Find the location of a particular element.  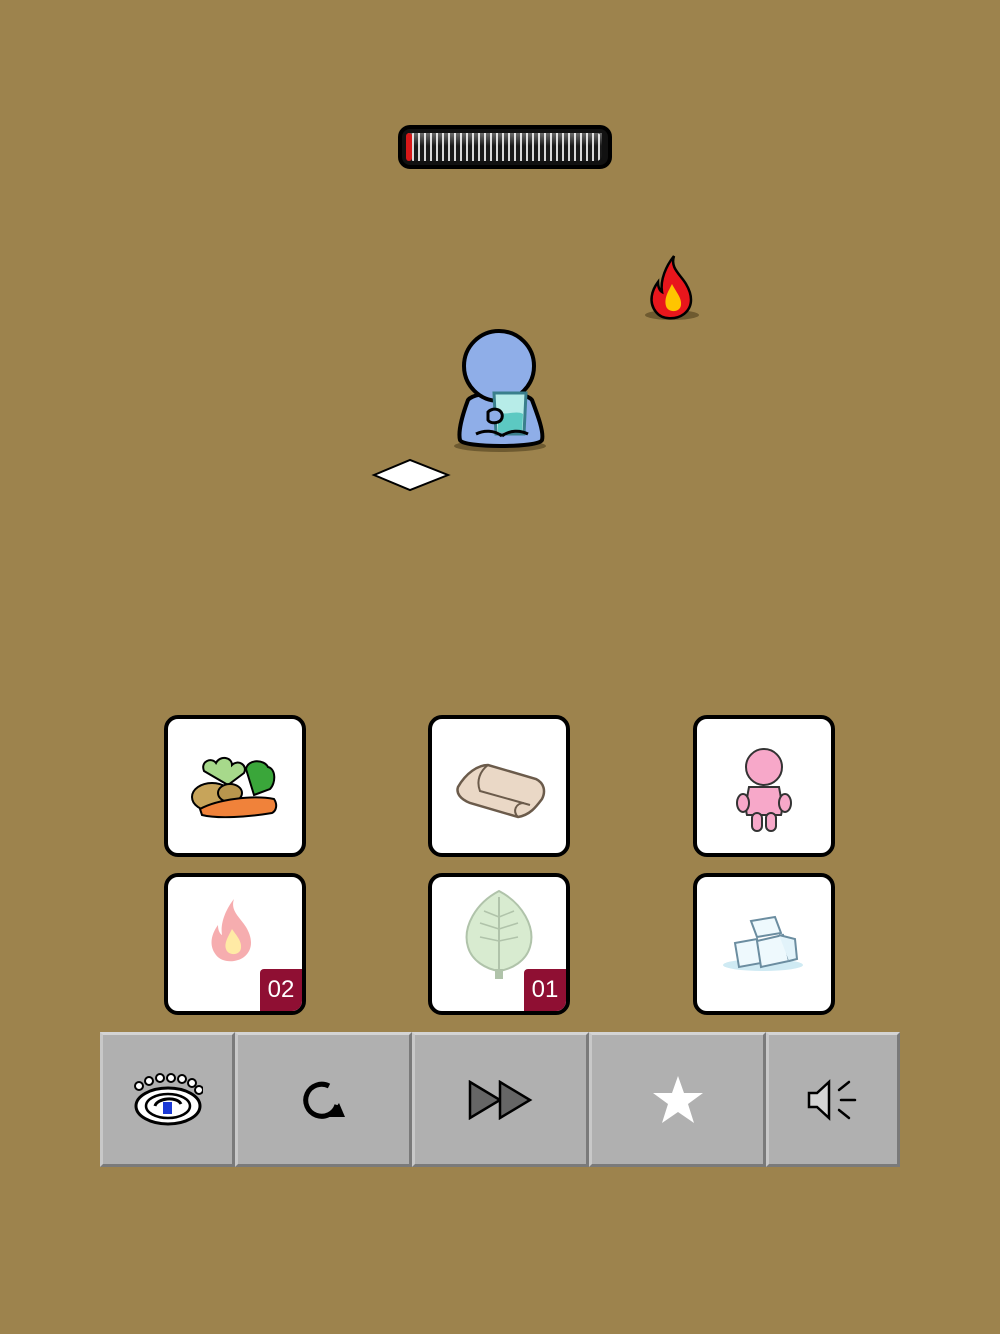

inventory-slot-fire: 02 is located at coordinates (235, 944).